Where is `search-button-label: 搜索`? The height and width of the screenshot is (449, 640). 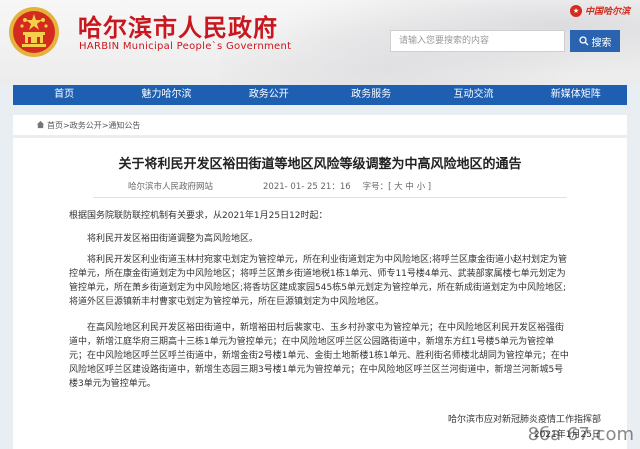
search-button-label: 搜索 is located at coordinates (601, 43).